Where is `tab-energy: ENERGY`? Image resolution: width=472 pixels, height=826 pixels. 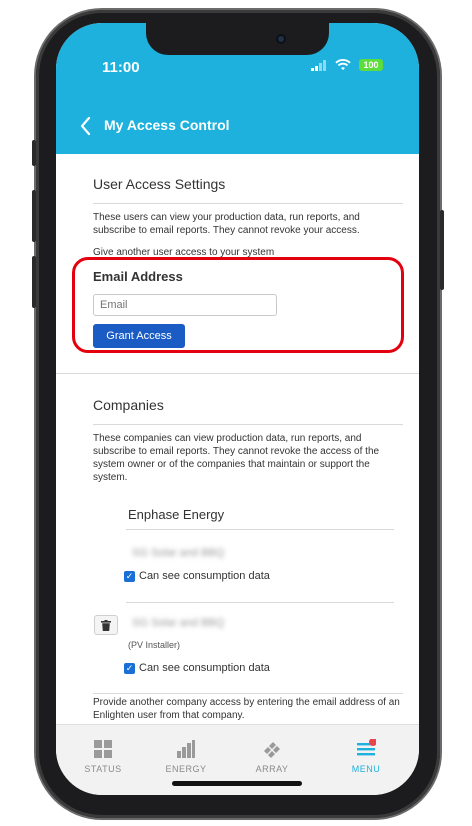 tab-energy: ENERGY is located at coordinates (186, 756).